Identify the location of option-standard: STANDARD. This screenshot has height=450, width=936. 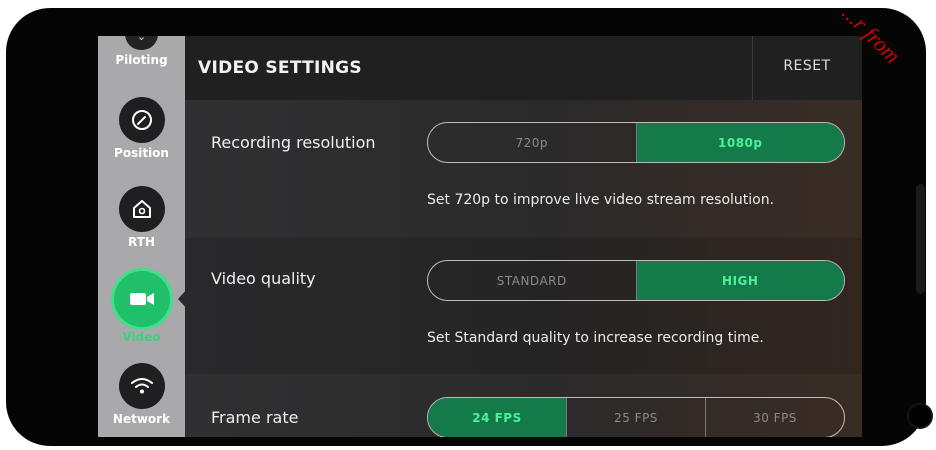
(532, 280).